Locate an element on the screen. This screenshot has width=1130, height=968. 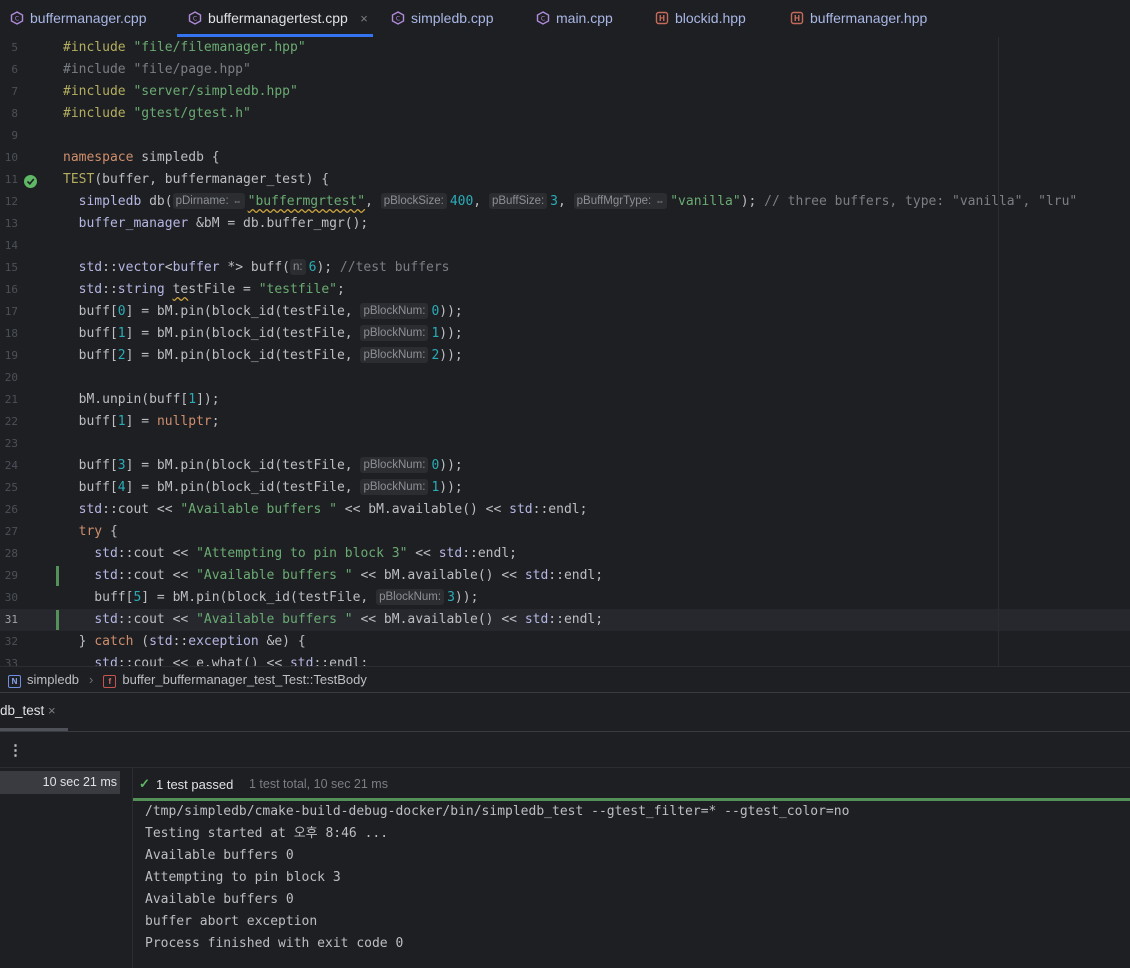
run-tab-bar: db_test × is located at coordinates (565, 712).